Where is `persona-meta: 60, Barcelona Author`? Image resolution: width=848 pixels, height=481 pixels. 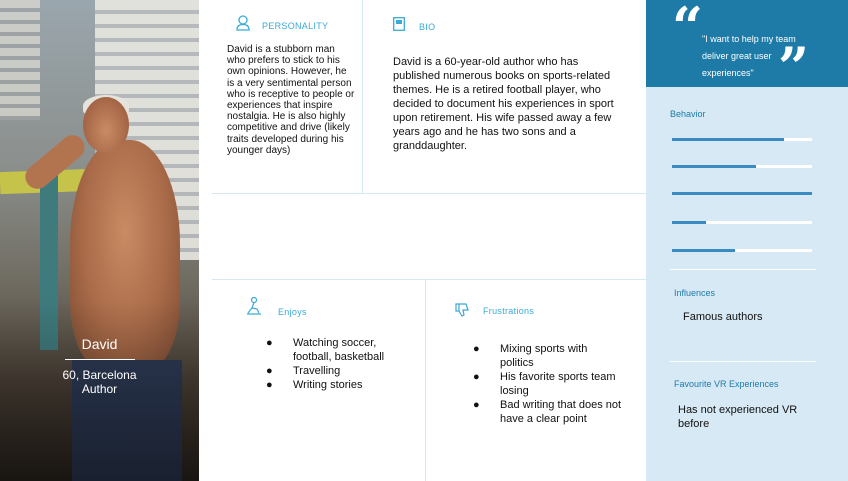 persona-meta: 60, Barcelona Author is located at coordinates (99, 382).